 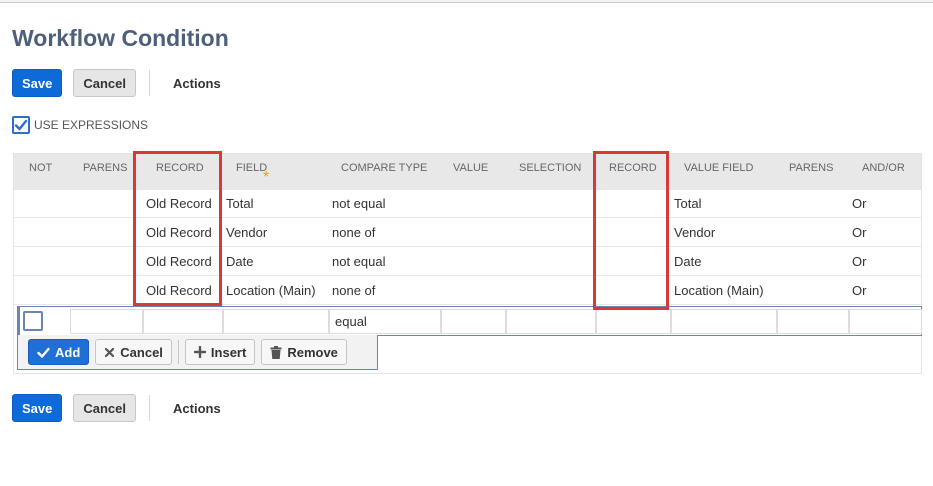 I want to click on use-expressions-checkbox, so click(x=21, y=125).